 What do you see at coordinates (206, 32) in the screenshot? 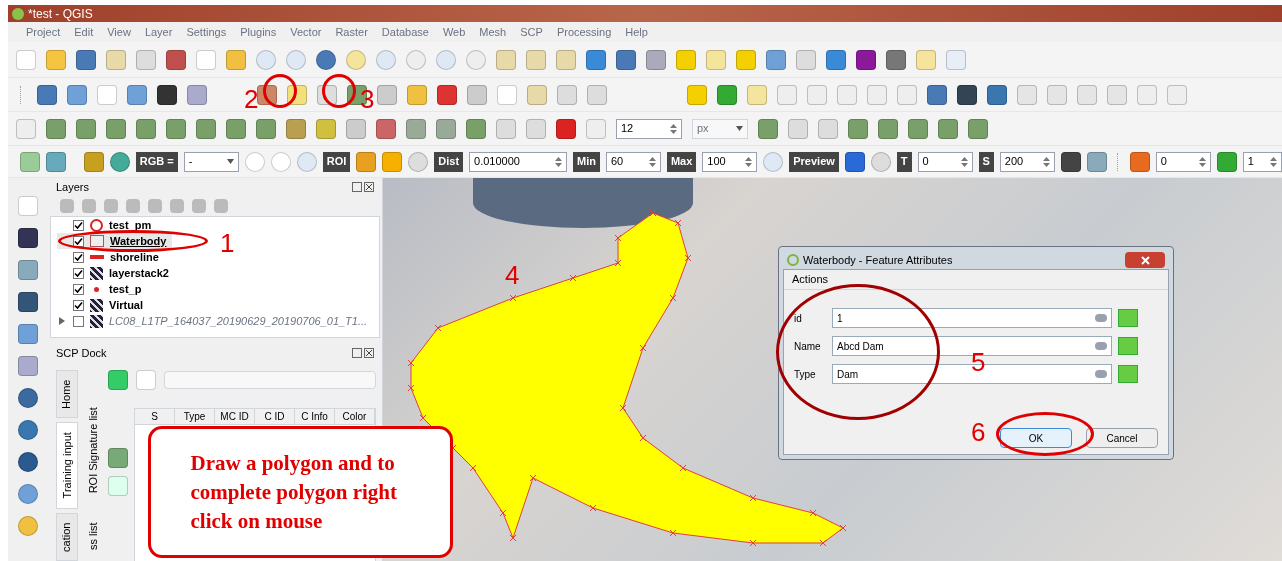
I see `menu-item: Settings` at bounding box center [206, 32].